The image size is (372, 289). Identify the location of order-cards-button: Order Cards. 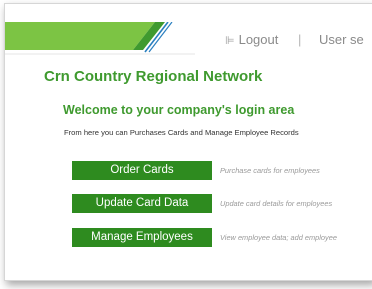
(142, 170).